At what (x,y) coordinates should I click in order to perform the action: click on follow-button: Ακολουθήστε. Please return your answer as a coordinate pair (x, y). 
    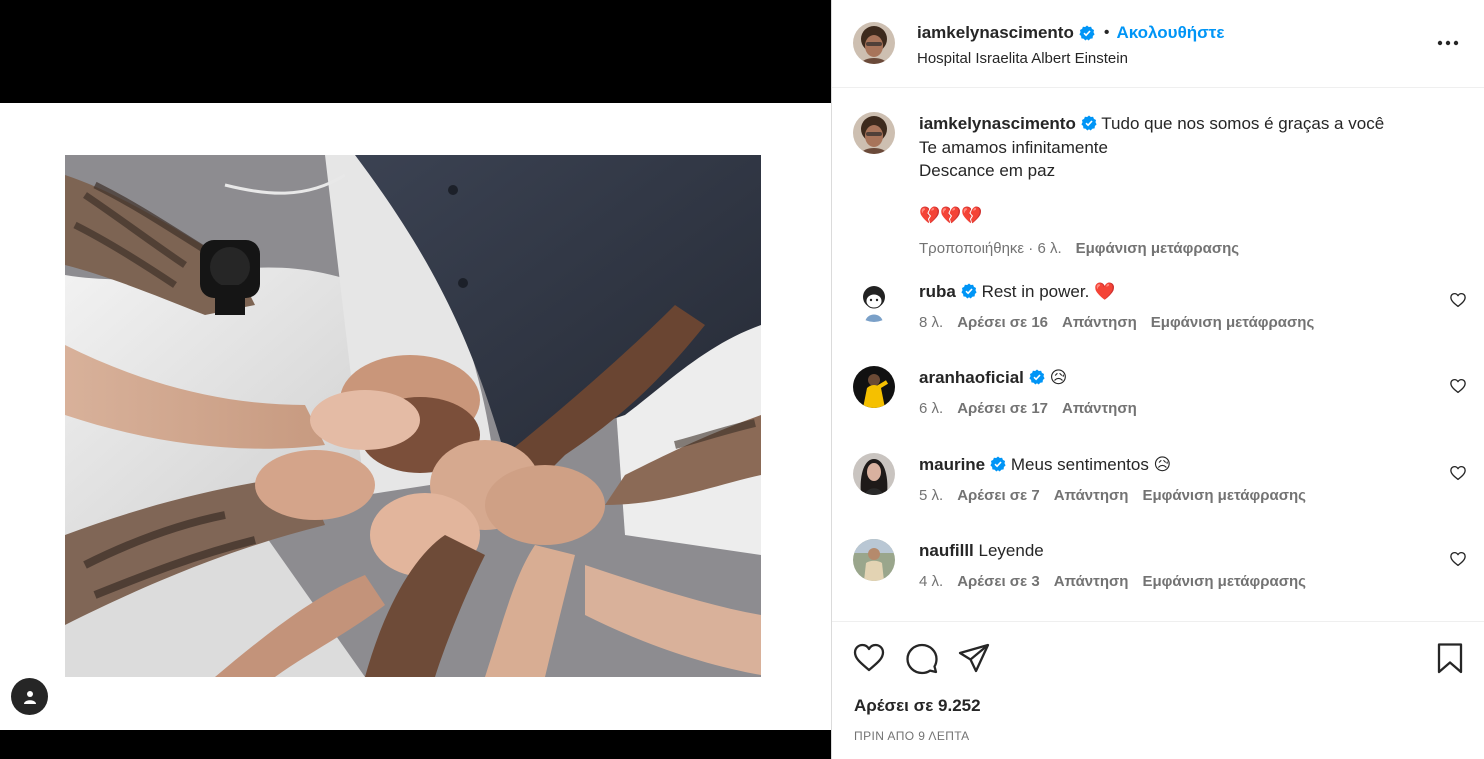
    Looking at the image, I should click on (1170, 33).